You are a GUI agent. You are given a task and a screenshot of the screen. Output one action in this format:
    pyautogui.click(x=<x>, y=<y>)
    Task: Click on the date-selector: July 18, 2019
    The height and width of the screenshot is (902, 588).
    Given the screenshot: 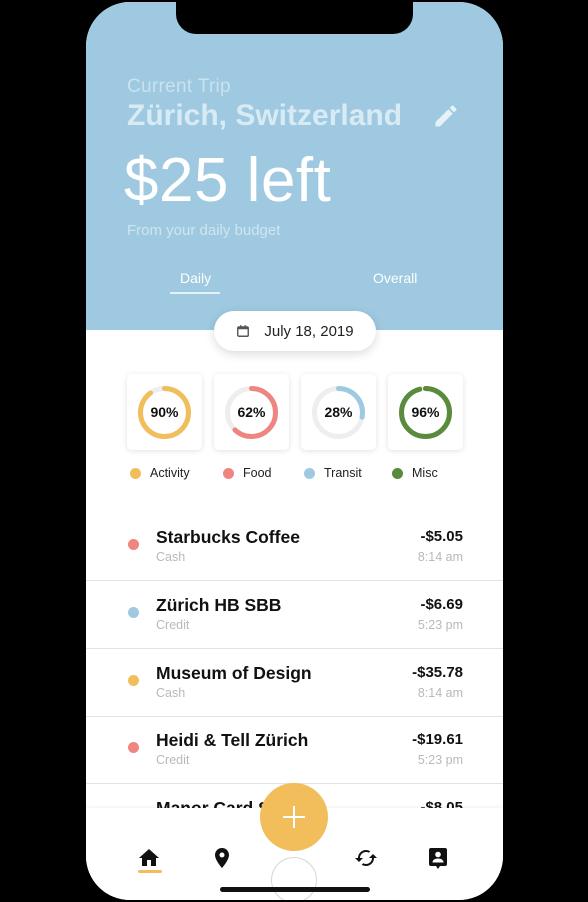 What is the action you would take?
    pyautogui.click(x=295, y=331)
    